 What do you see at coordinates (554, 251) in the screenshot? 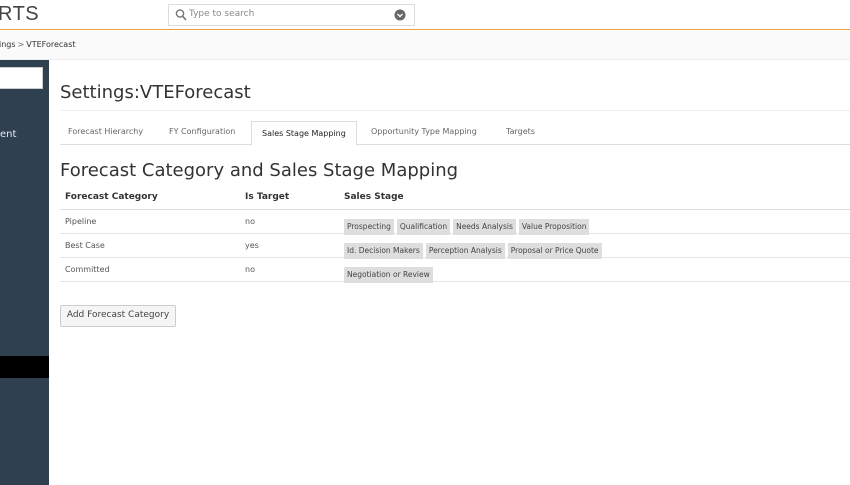
I see `sales-stage-badge: Proposal or Price Quote` at bounding box center [554, 251].